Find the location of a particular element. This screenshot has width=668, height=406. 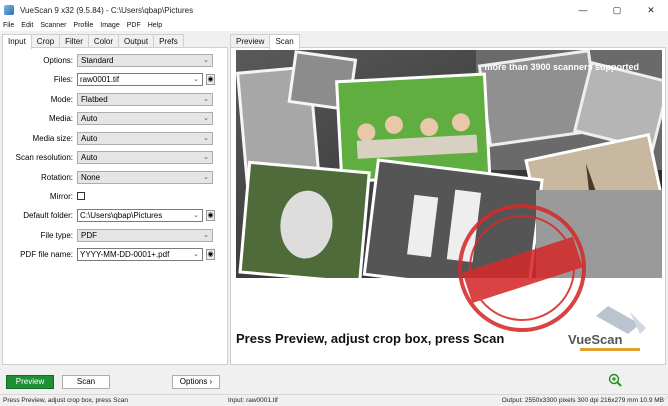

setting-label: PDF file name: is located at coordinates (46, 254).